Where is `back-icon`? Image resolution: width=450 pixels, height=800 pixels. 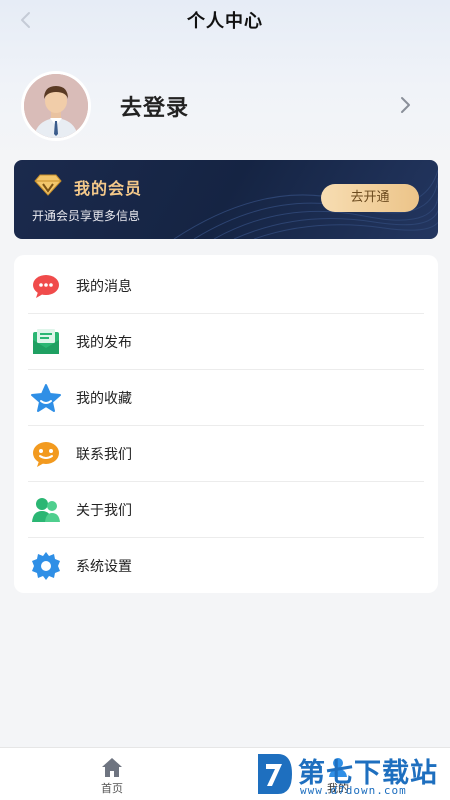
back-icon is located at coordinates (26, 20).